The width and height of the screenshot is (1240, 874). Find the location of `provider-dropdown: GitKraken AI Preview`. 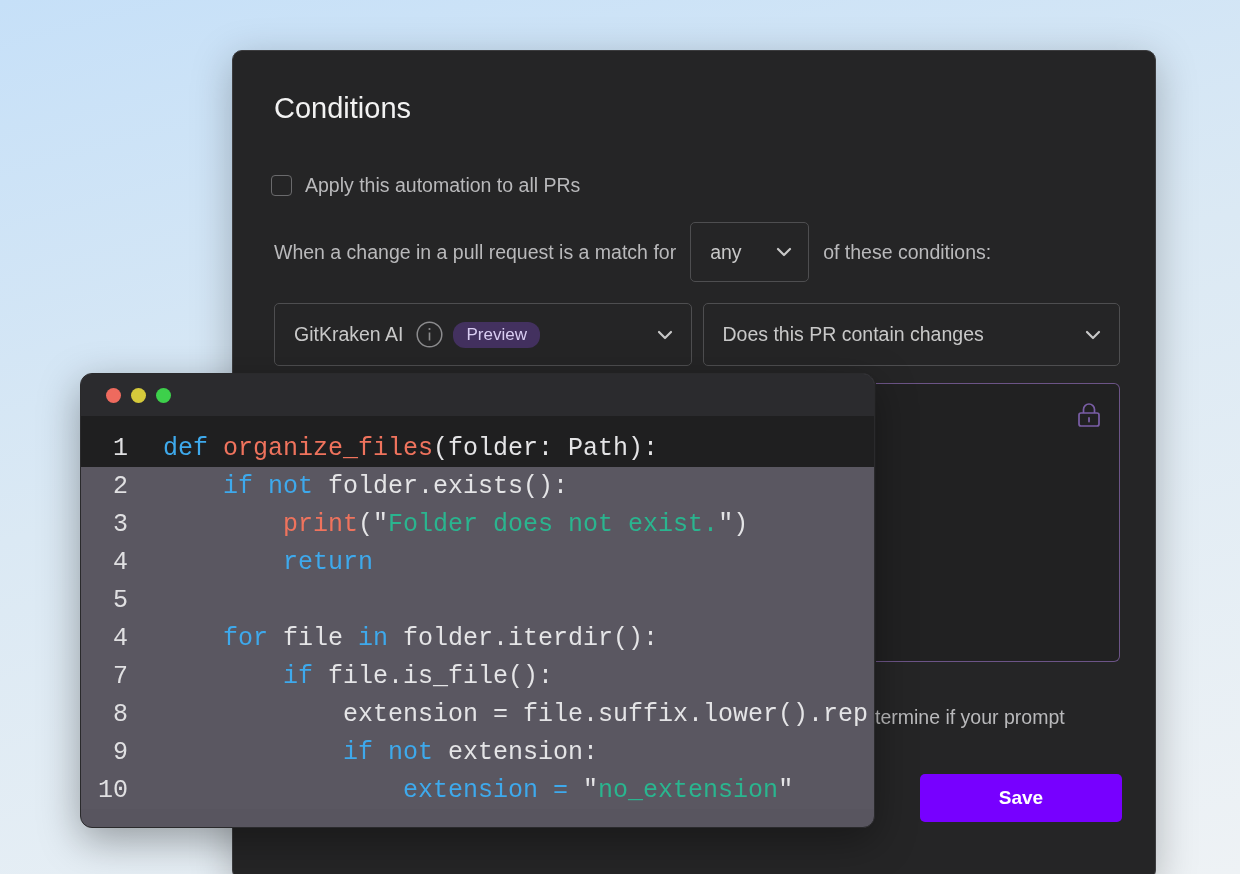

provider-dropdown: GitKraken AI Preview is located at coordinates (483, 334).